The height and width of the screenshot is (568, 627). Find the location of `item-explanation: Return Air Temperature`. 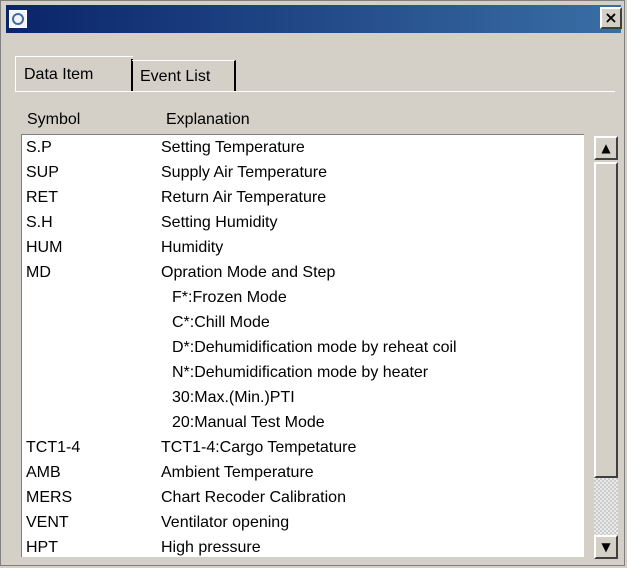

item-explanation: Return Air Temperature is located at coordinates (244, 197).